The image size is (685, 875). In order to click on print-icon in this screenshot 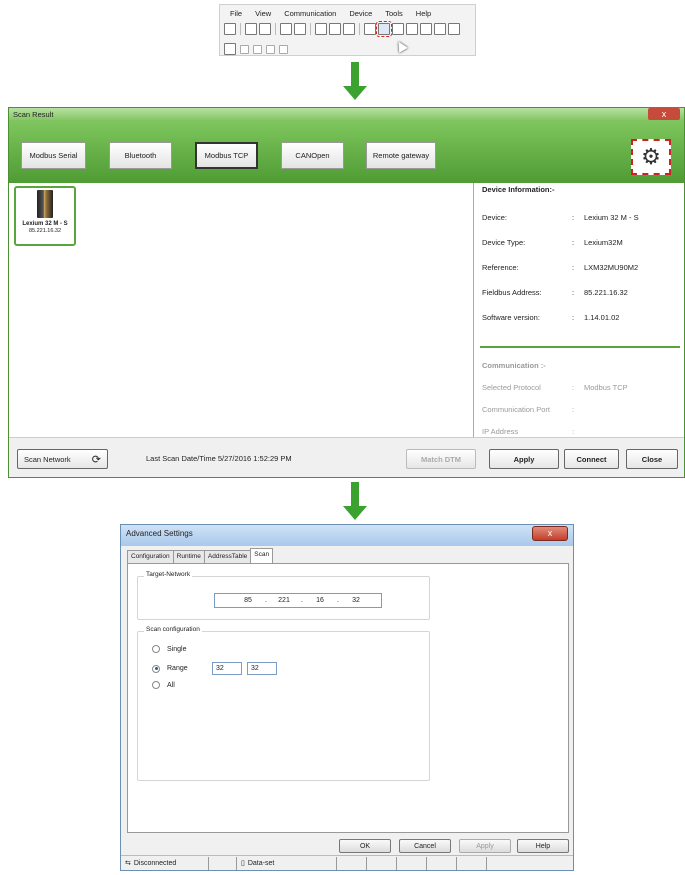, I will do `click(335, 29)`.